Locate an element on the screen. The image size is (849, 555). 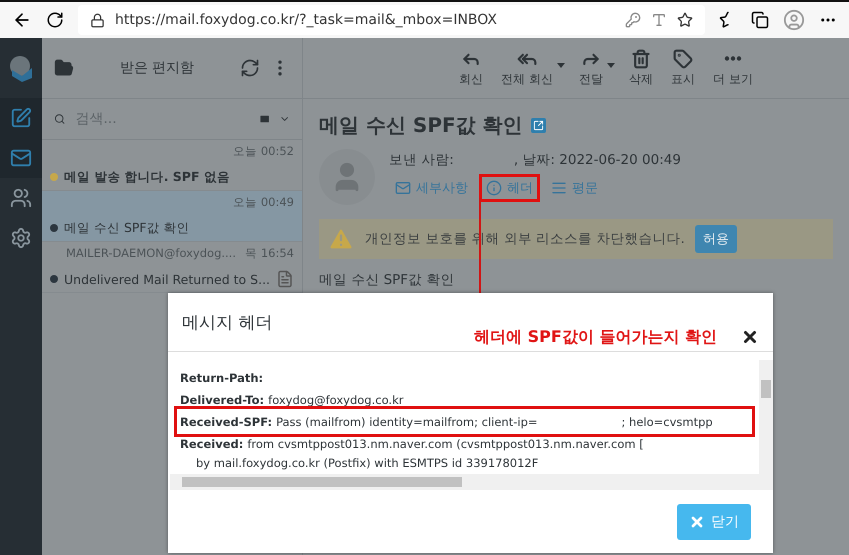
folder-title: 받은 편지함 is located at coordinates (157, 68).